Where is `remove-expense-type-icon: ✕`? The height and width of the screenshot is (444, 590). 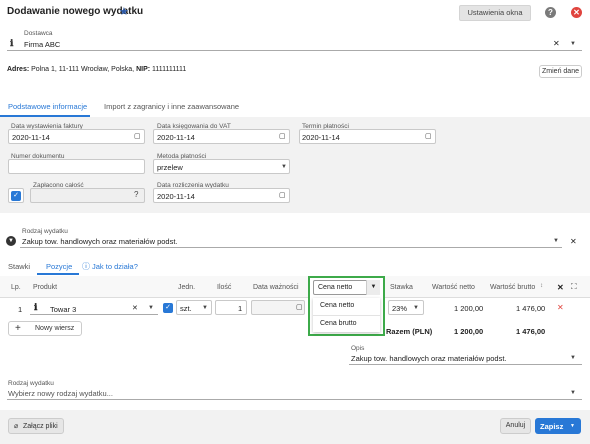
remove-expense-type-icon: ✕ is located at coordinates (573, 241).